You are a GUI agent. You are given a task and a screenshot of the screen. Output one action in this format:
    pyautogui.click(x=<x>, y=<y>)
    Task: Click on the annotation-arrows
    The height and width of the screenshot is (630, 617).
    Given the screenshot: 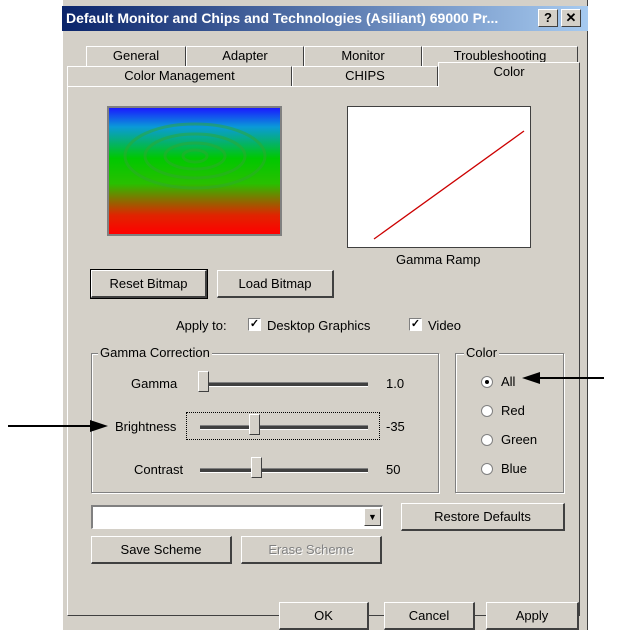 What is the action you would take?
    pyautogui.click(x=306, y=402)
    